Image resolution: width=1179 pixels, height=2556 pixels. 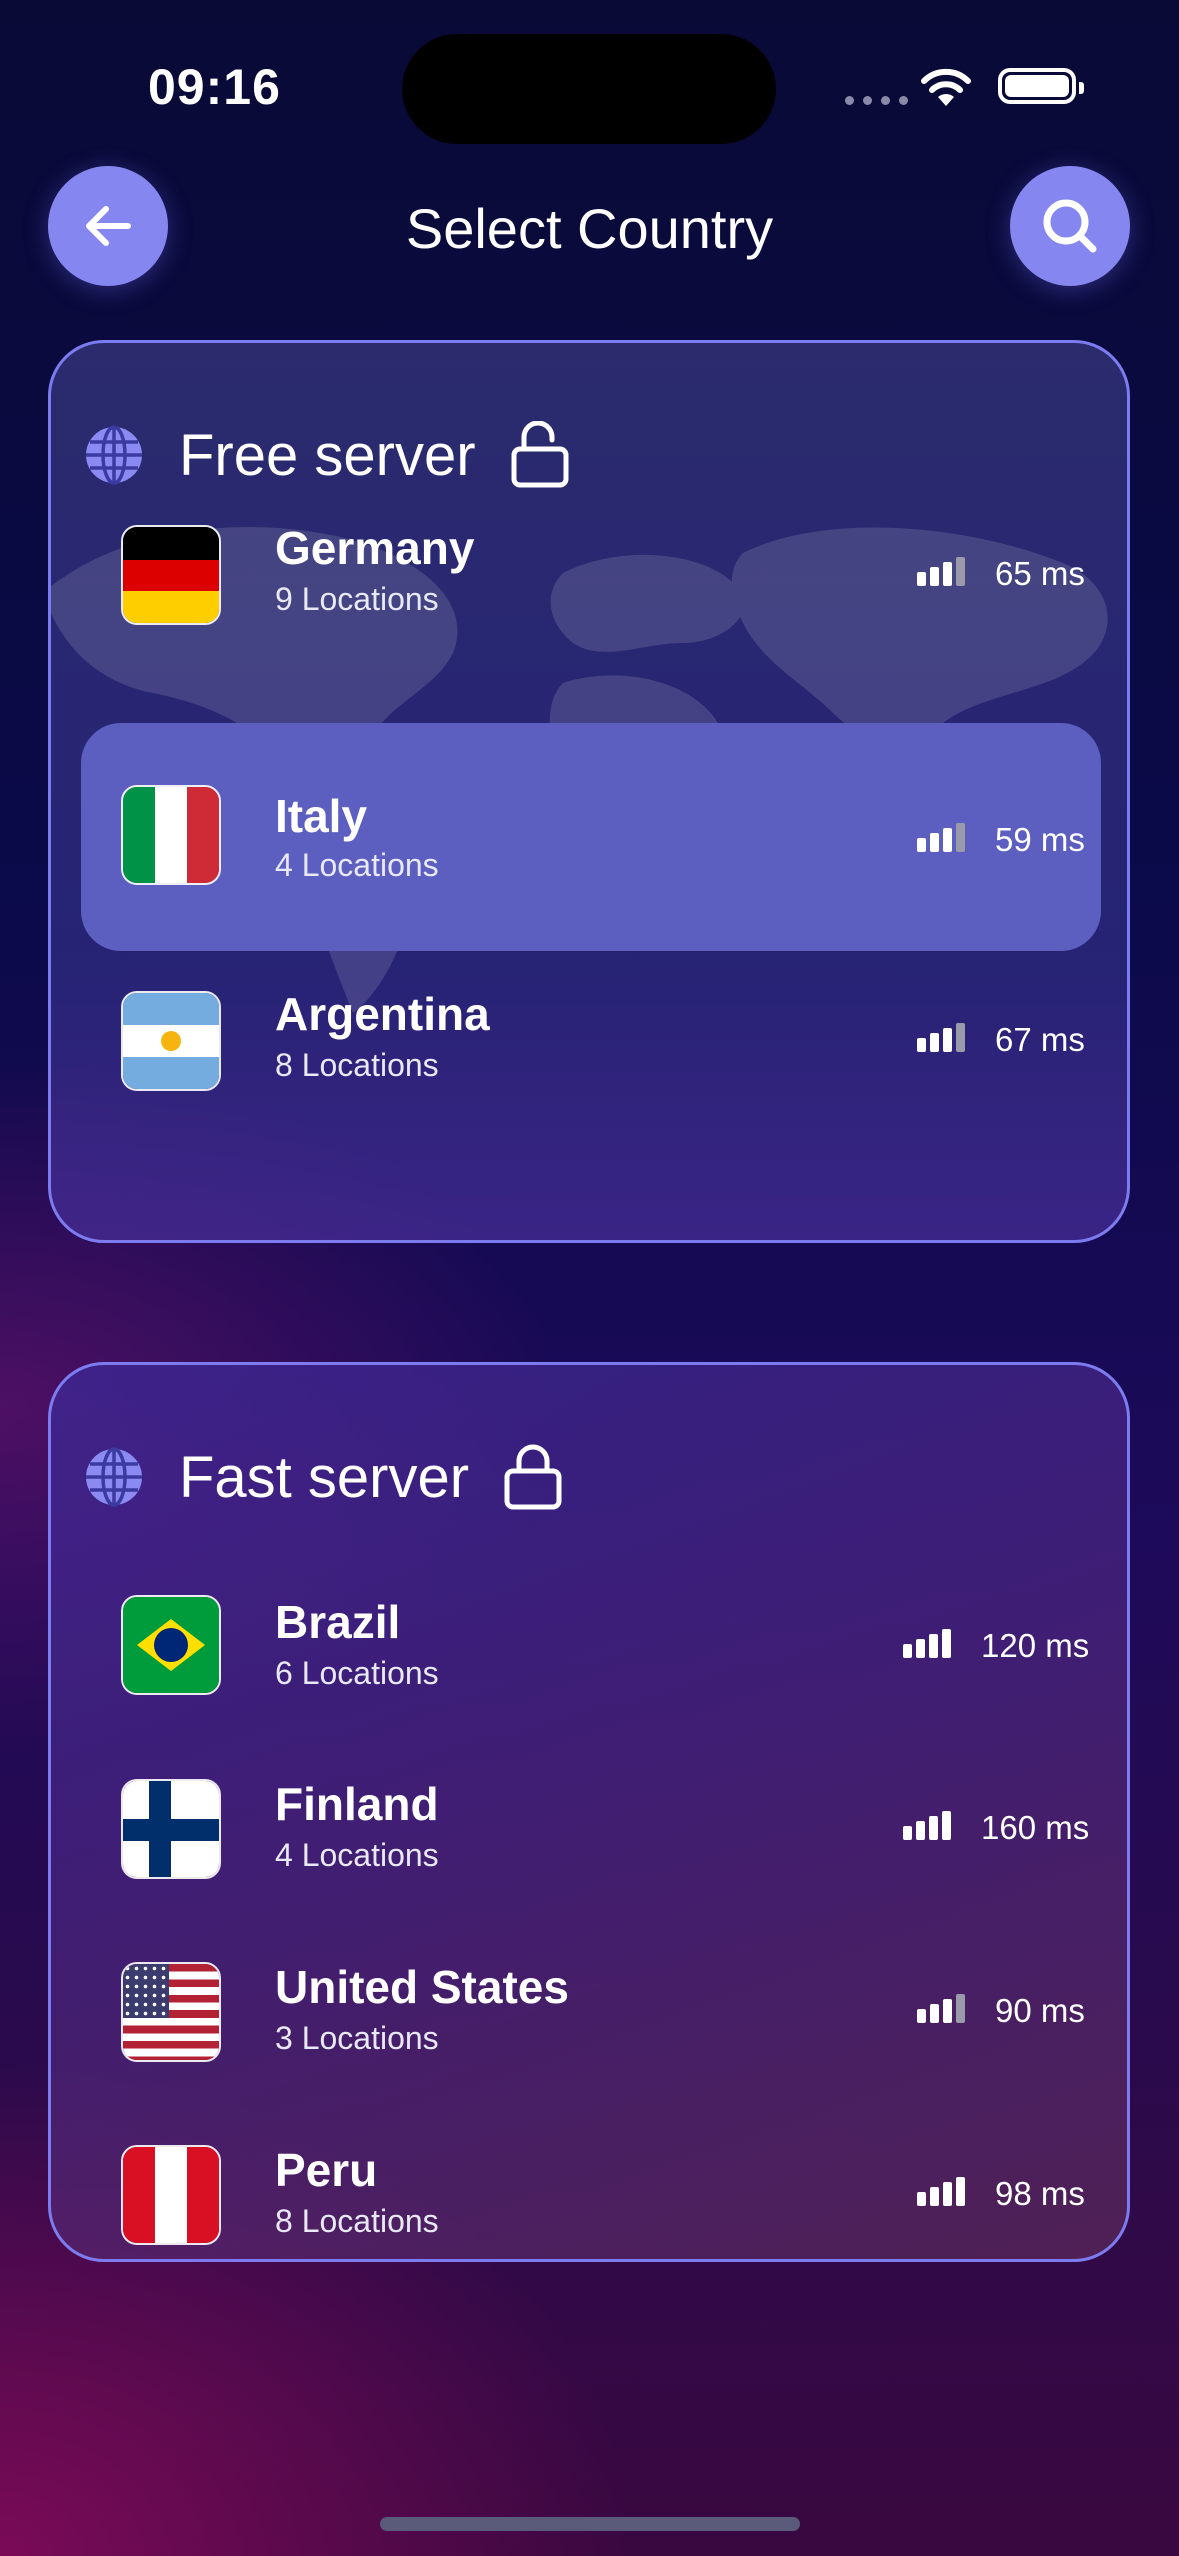 I want to click on country-locations: 6 Locations, so click(x=357, y=1673).